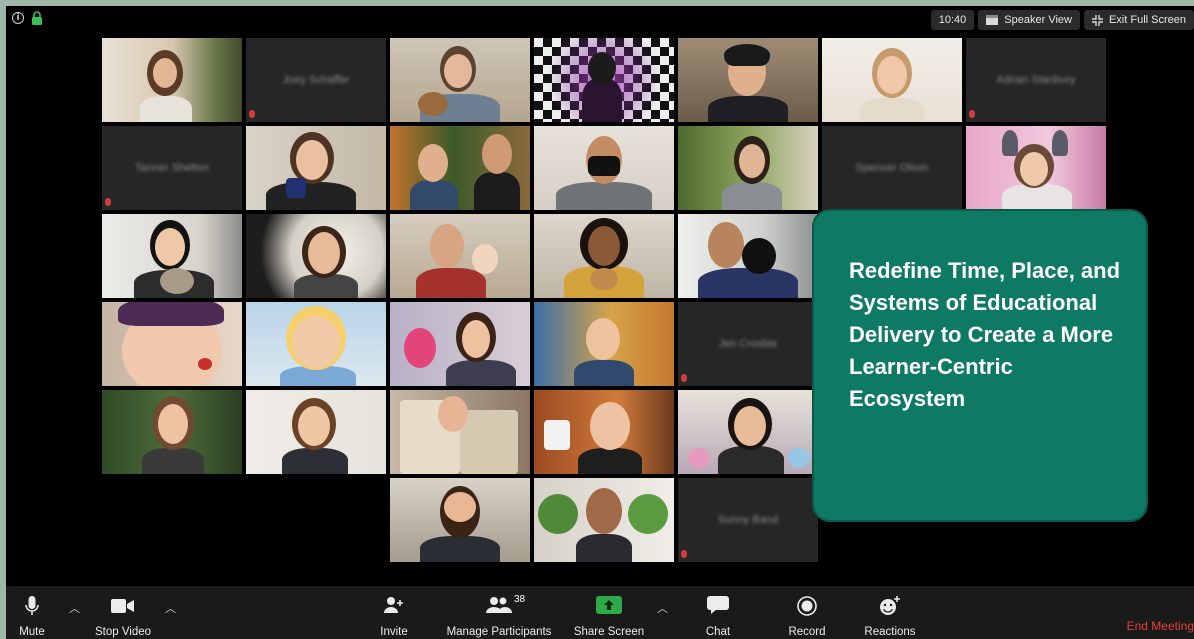 This screenshot has height=639, width=1194. What do you see at coordinates (807, 632) in the screenshot?
I see `record-label: Record` at bounding box center [807, 632].